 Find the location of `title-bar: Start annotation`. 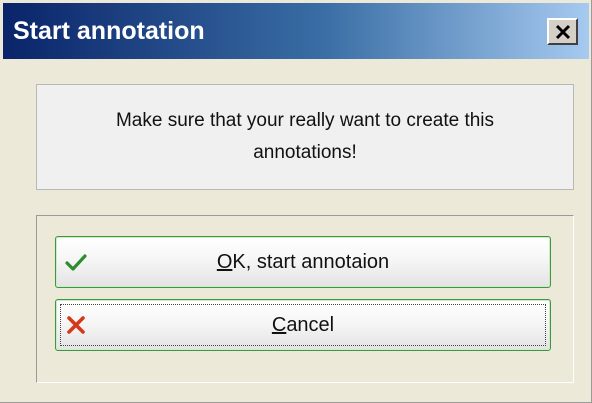

title-bar: Start annotation is located at coordinates (296, 31).